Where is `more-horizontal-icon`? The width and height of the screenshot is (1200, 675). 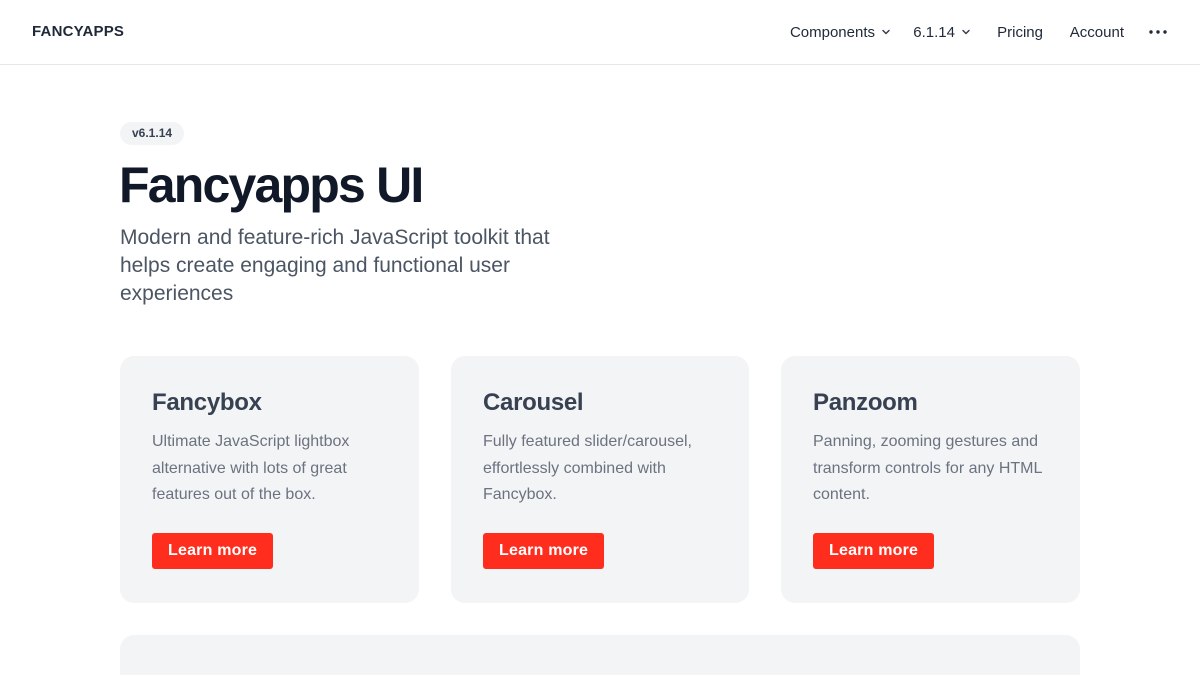 more-horizontal-icon is located at coordinates (1158, 32).